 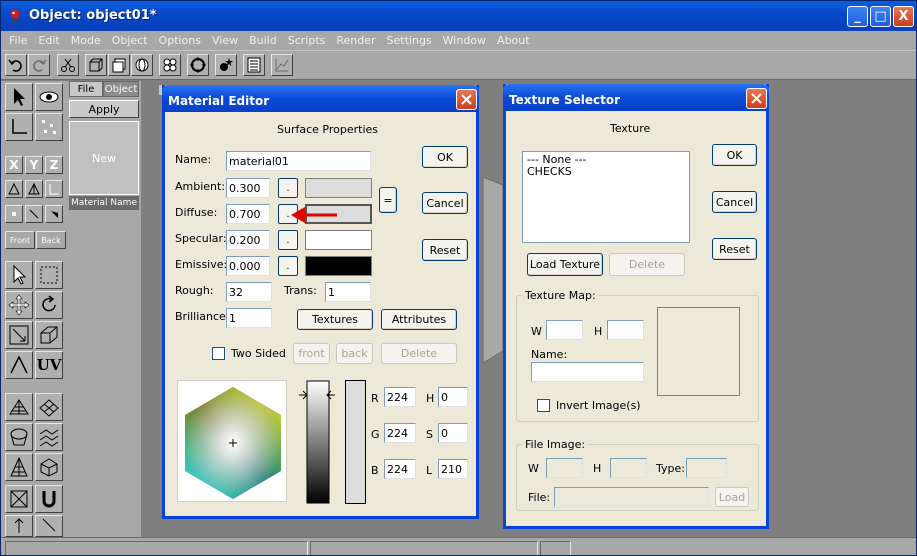 What do you see at coordinates (317, 442) in the screenshot?
I see `lightness-slider` at bounding box center [317, 442].